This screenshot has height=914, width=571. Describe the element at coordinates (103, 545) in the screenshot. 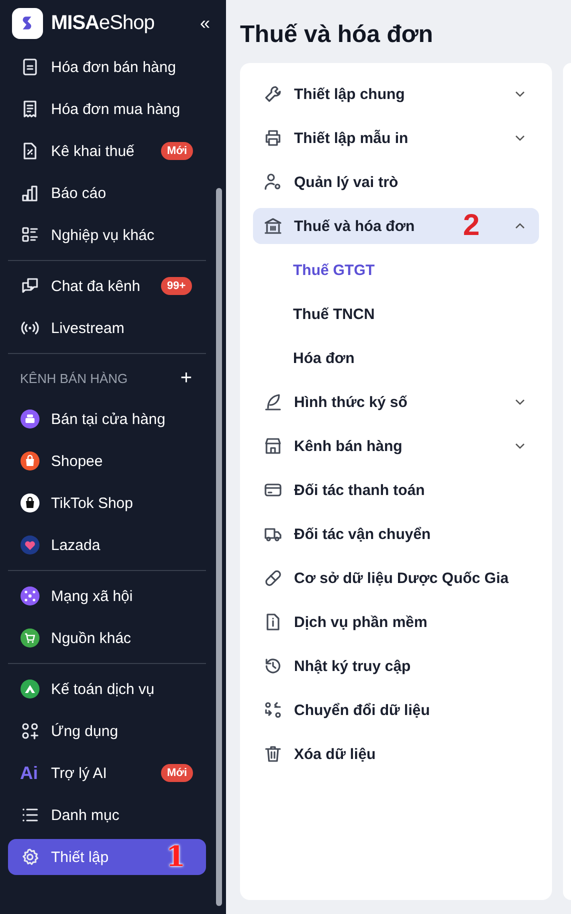

I see `sidebar-item: Lazada` at that location.